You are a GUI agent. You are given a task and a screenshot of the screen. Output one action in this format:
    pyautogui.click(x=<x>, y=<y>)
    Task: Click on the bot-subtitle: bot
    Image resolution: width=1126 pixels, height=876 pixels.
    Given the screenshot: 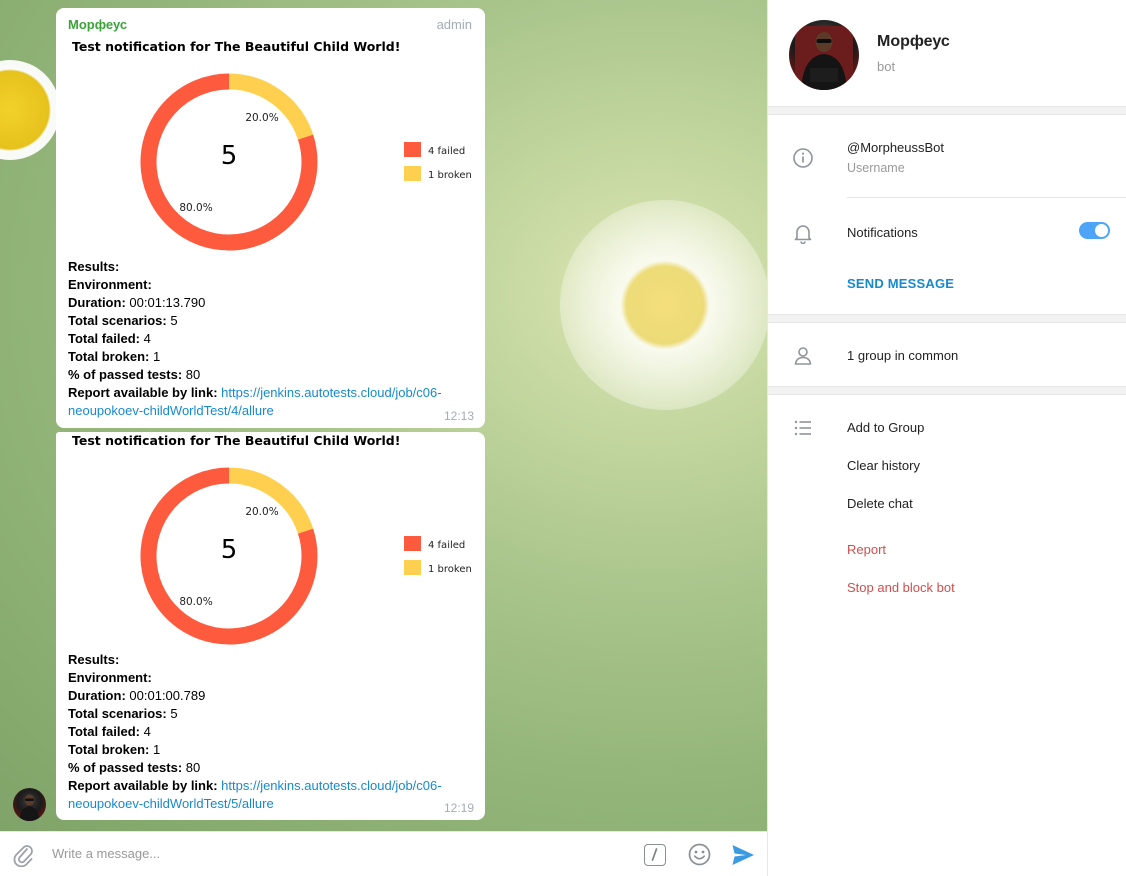 What is the action you would take?
    pyautogui.click(x=886, y=66)
    